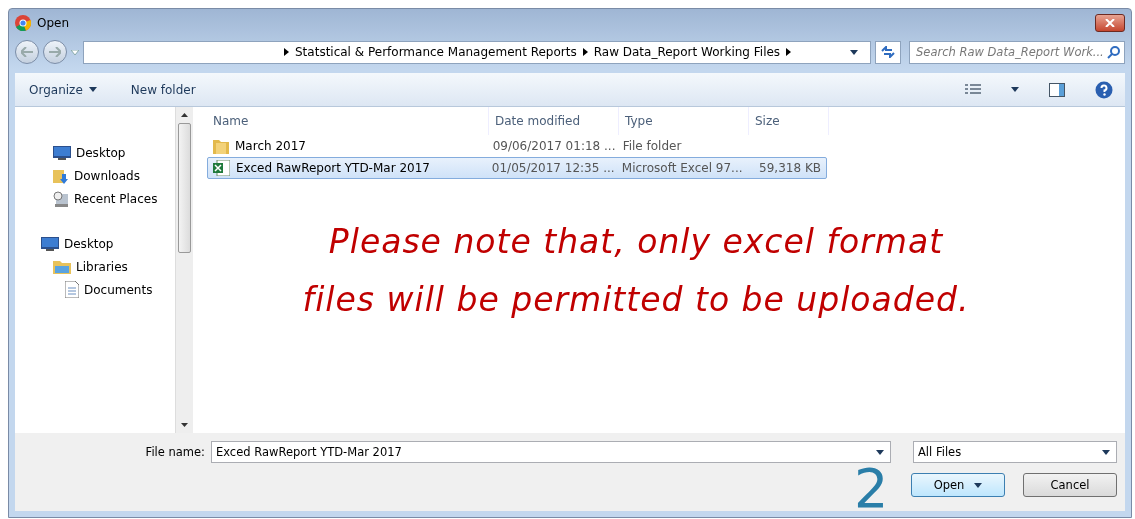  What do you see at coordinates (978, 485) in the screenshot?
I see `split-arrow-icon` at bounding box center [978, 485].